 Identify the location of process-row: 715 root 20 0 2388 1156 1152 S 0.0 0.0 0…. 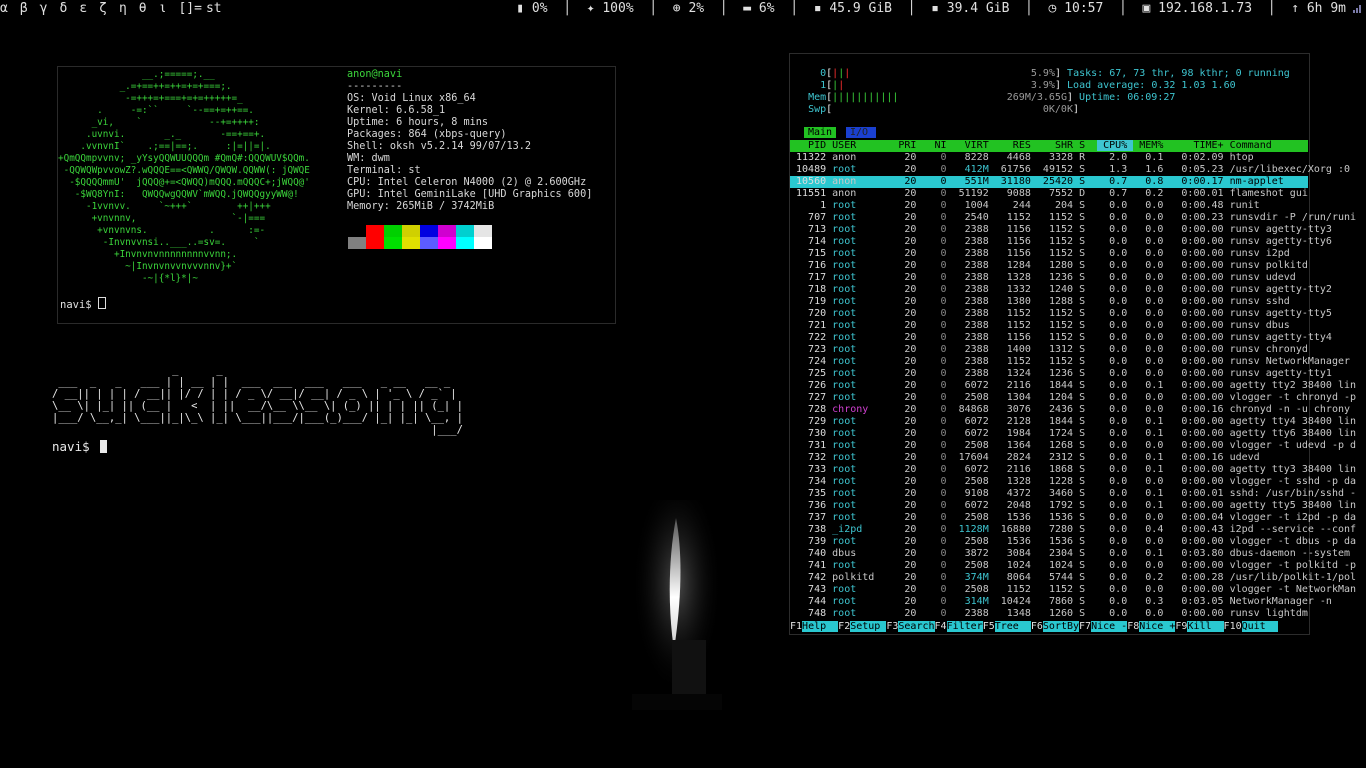
(1049, 254).